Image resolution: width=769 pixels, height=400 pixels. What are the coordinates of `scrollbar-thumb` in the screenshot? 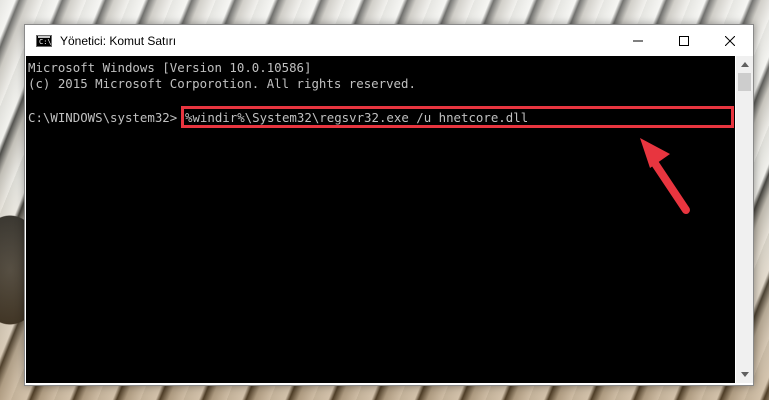 It's located at (744, 82).